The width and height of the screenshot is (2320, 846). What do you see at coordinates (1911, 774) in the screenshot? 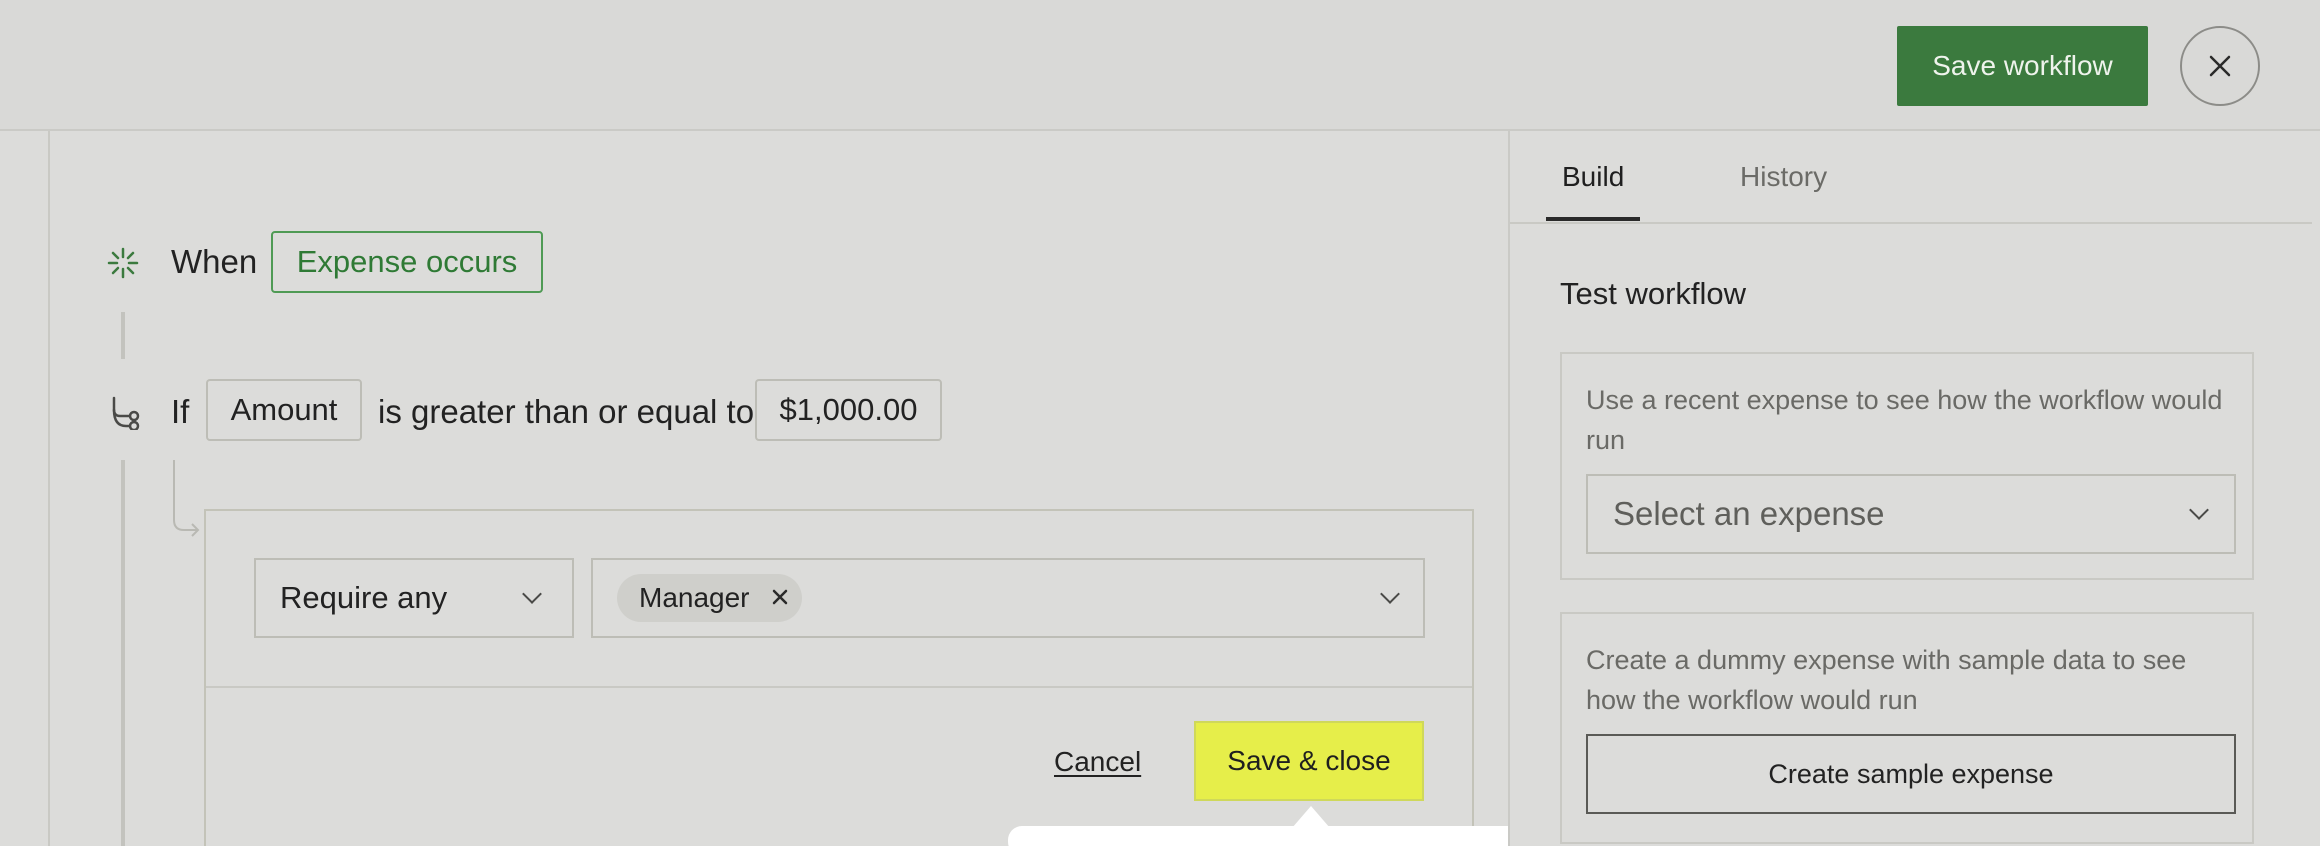
I see `create-sample-expense-button: Create sample expense` at bounding box center [1911, 774].